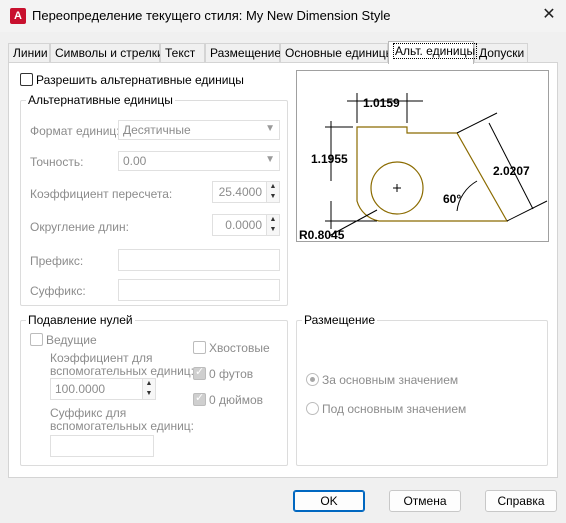  What do you see at coordinates (199, 347) in the screenshot?
I see `trailing-checkbox` at bounding box center [199, 347].